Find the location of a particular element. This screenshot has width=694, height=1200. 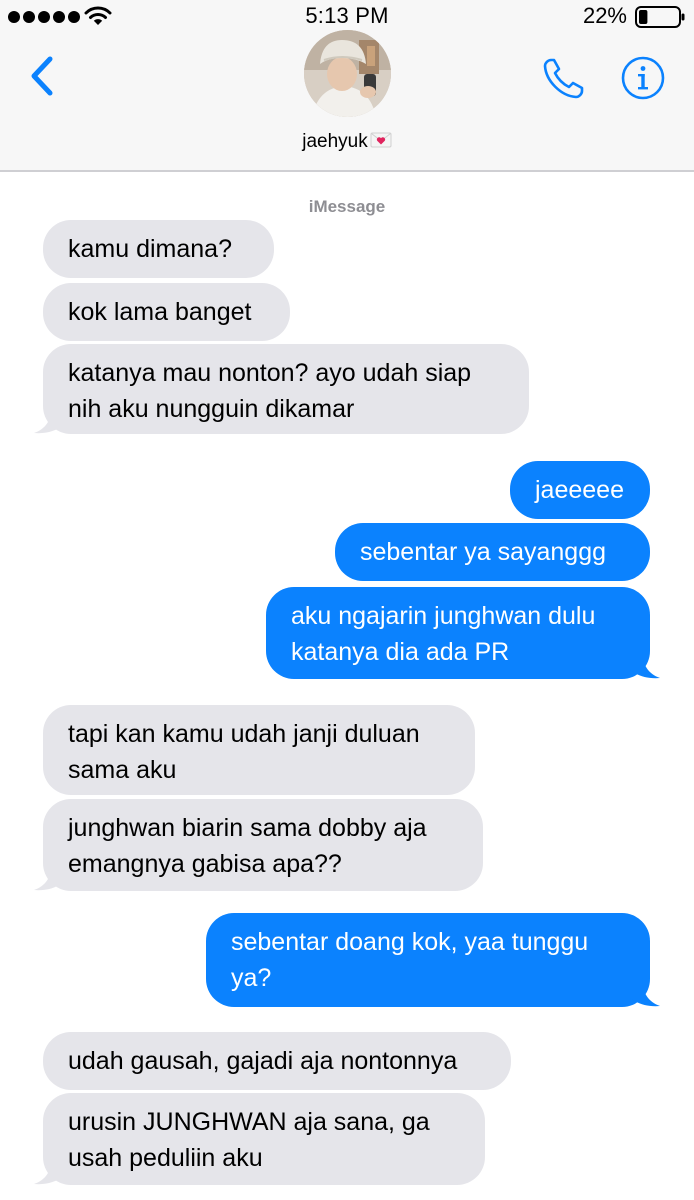

info-button is located at coordinates (643, 78).